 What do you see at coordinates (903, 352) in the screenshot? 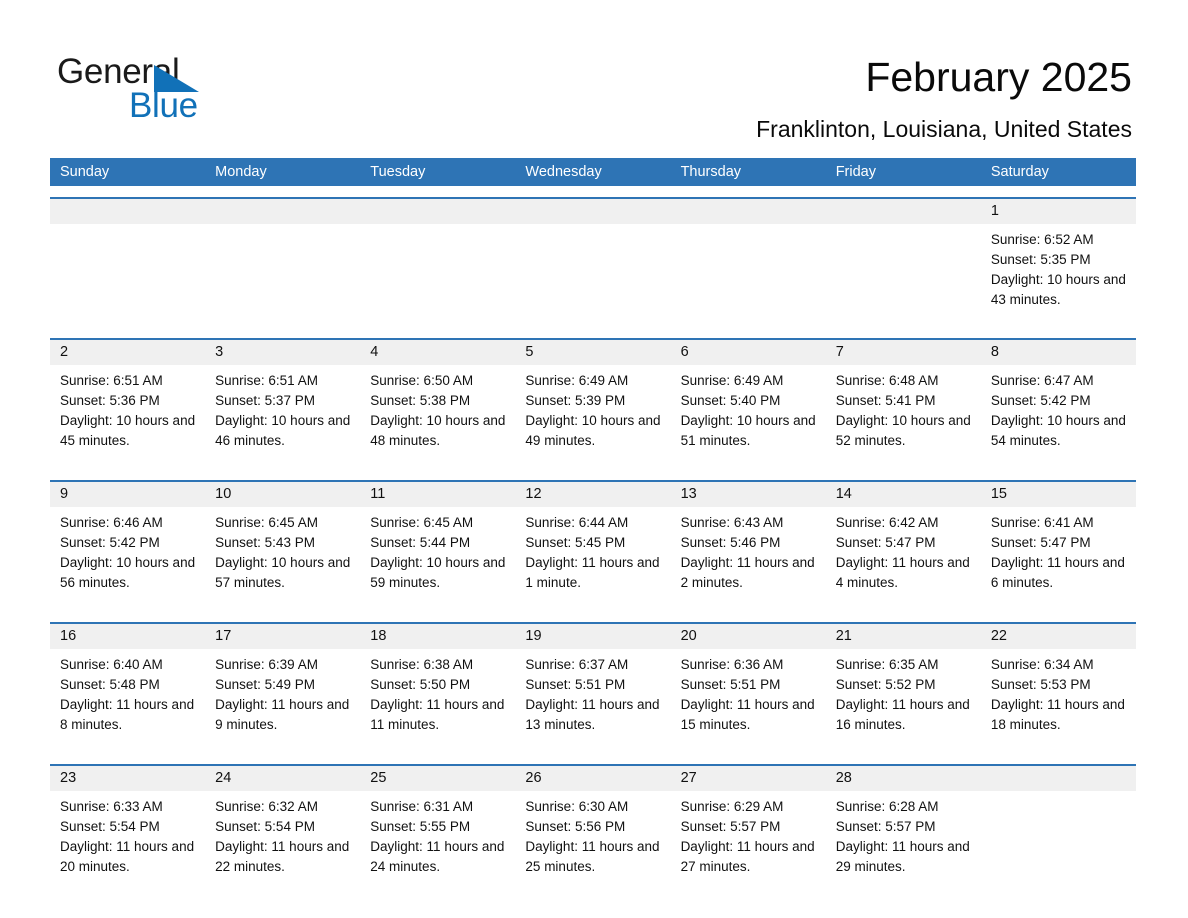
I see `day-number: 7` at bounding box center [903, 352].